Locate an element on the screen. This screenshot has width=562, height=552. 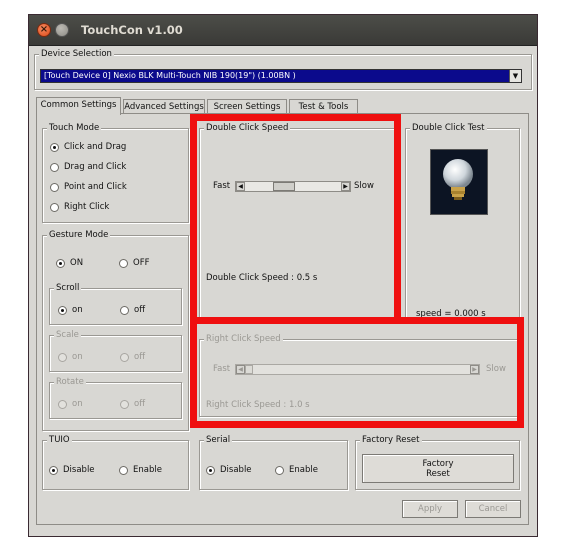
cancel-button: Cancel is located at coordinates (493, 509).